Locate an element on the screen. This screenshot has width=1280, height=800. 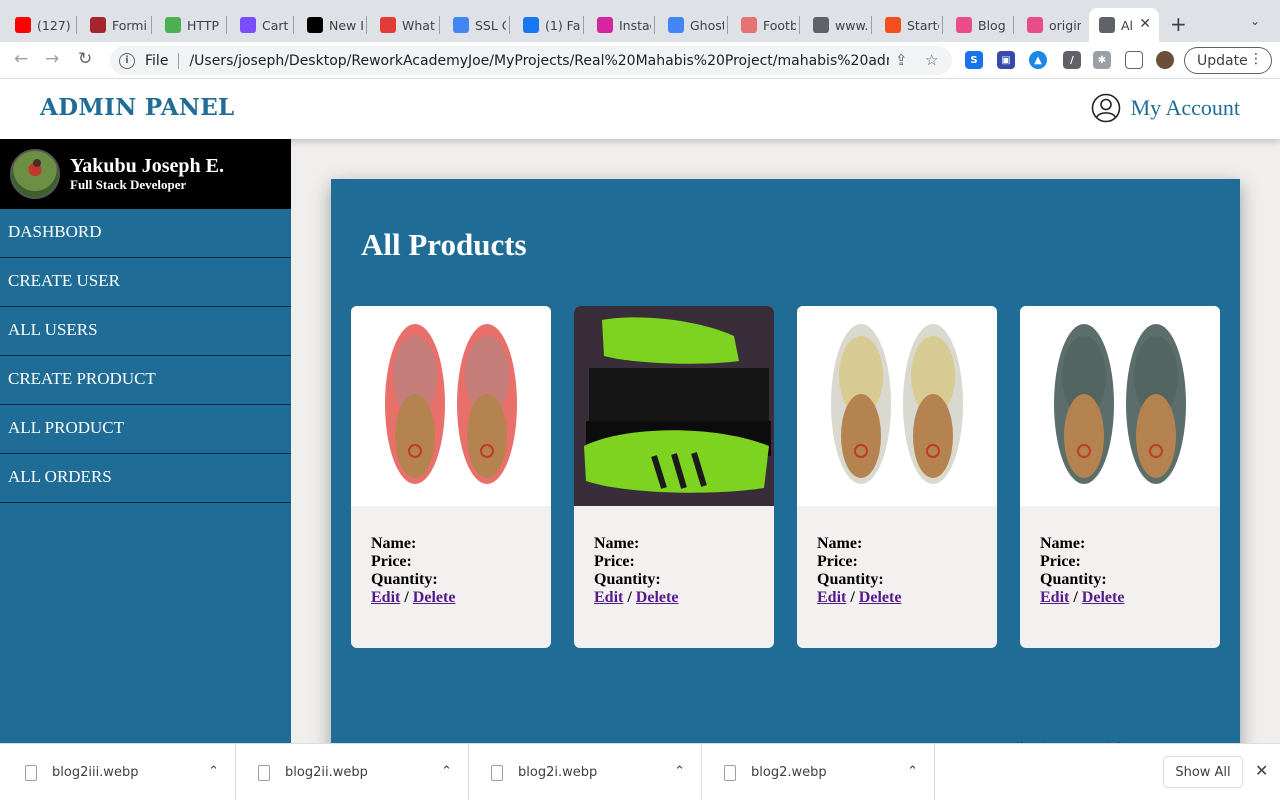
screenshot-extension-icon: ▣ is located at coordinates (1006, 60).